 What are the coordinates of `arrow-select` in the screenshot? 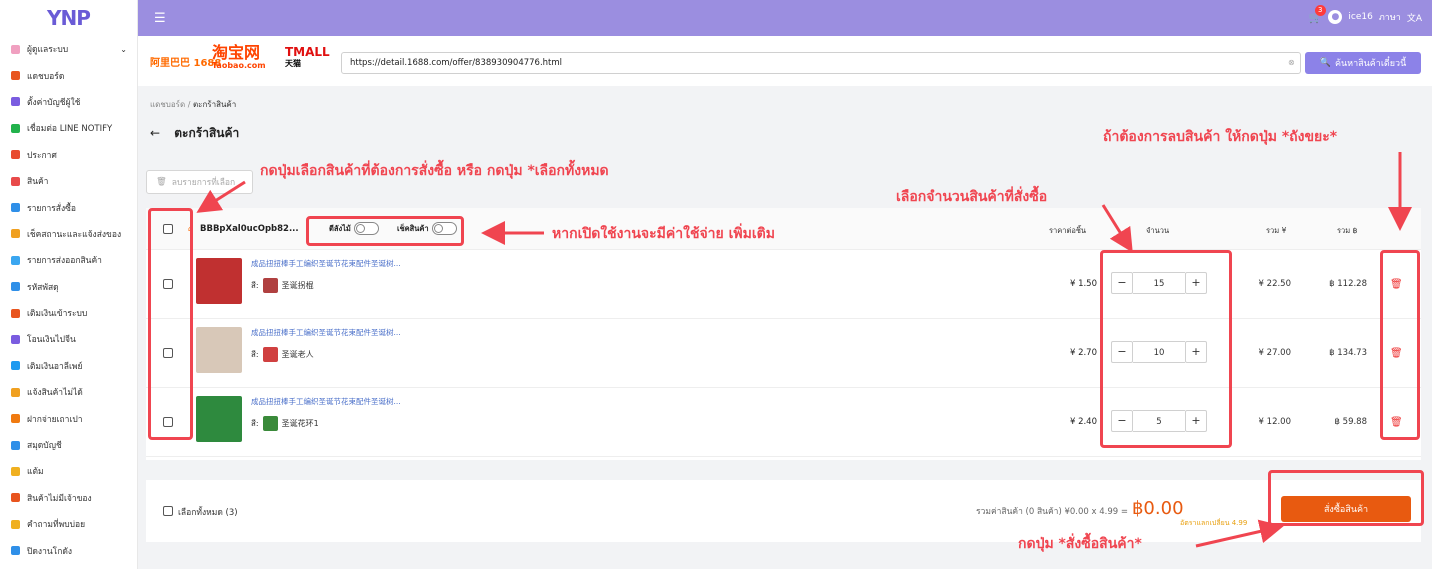 It's located at (221, 196).